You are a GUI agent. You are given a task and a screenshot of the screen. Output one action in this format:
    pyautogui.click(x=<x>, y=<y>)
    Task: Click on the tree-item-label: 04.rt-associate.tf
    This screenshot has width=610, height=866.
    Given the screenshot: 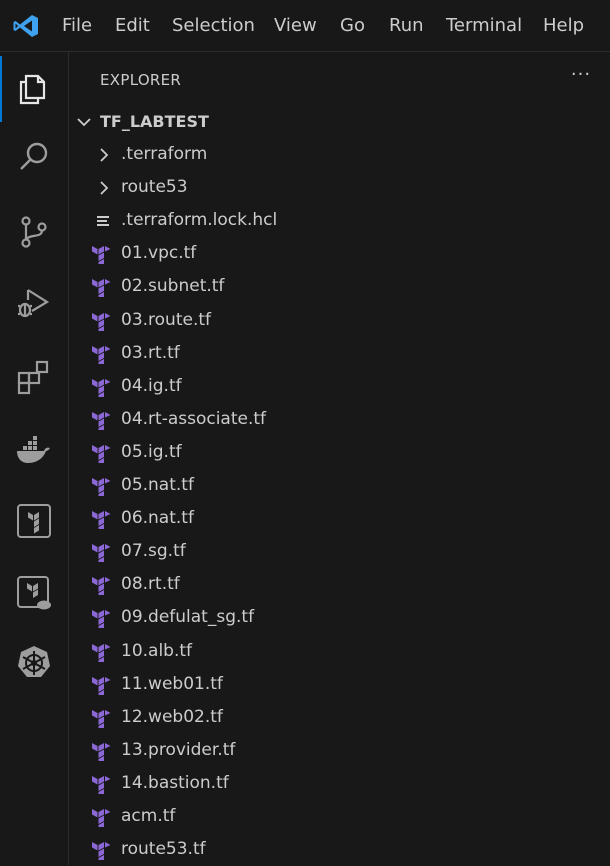 What is the action you would take?
    pyautogui.click(x=194, y=418)
    